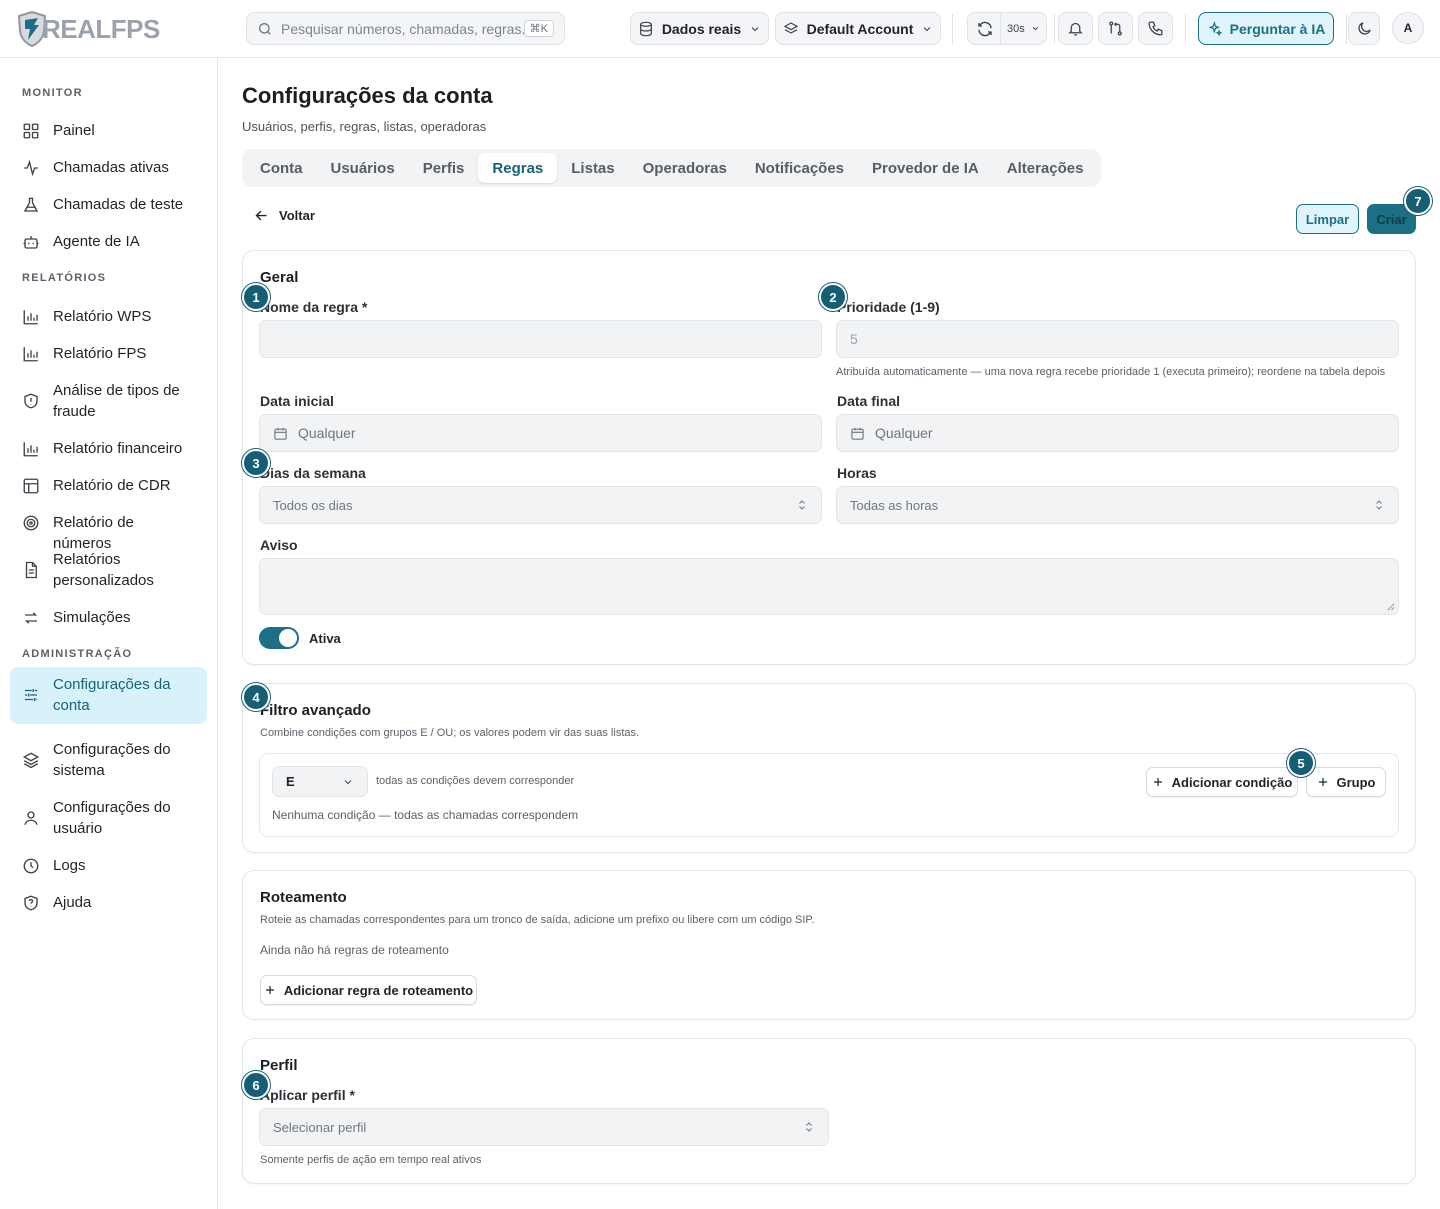  What do you see at coordinates (368, 990) in the screenshot?
I see `add-routing-rule-button: Adicionar regra de roteamento` at bounding box center [368, 990].